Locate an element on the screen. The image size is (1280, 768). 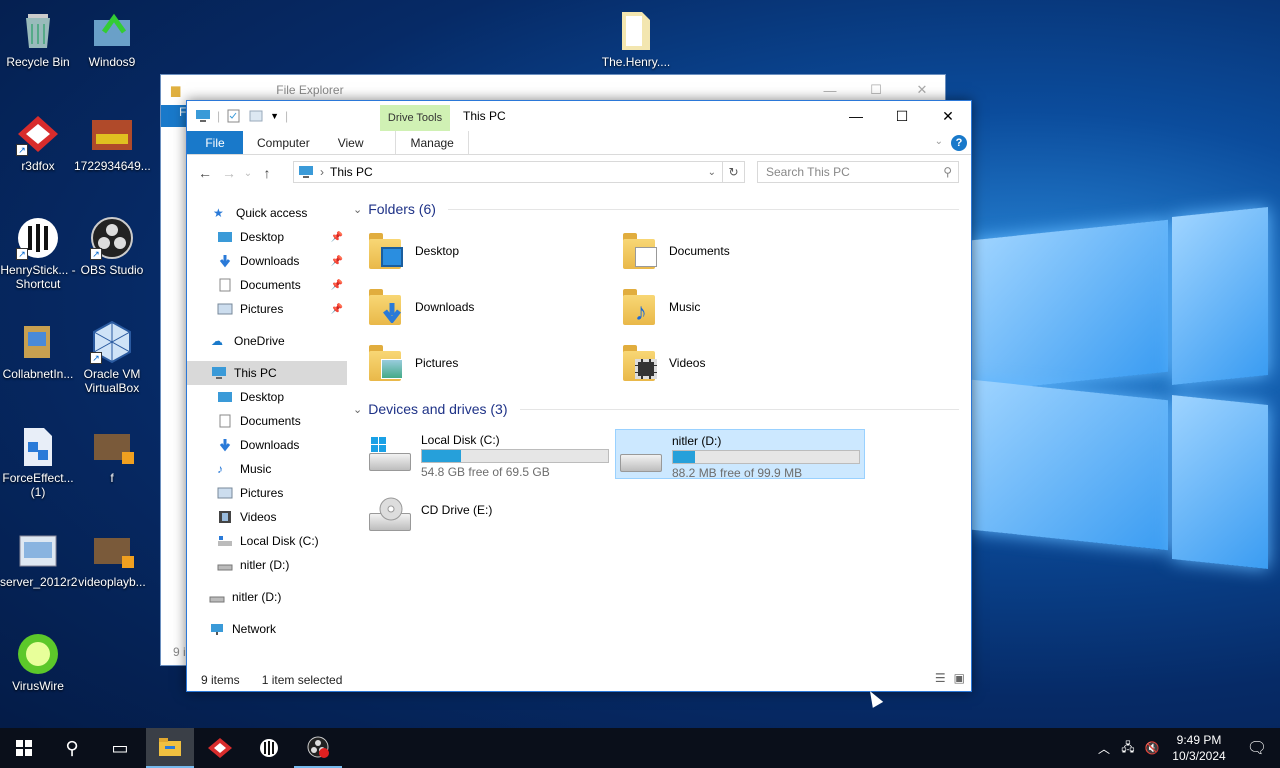
nav-quick-desktop: Desktop 📌 is located at coordinates (267, 237).